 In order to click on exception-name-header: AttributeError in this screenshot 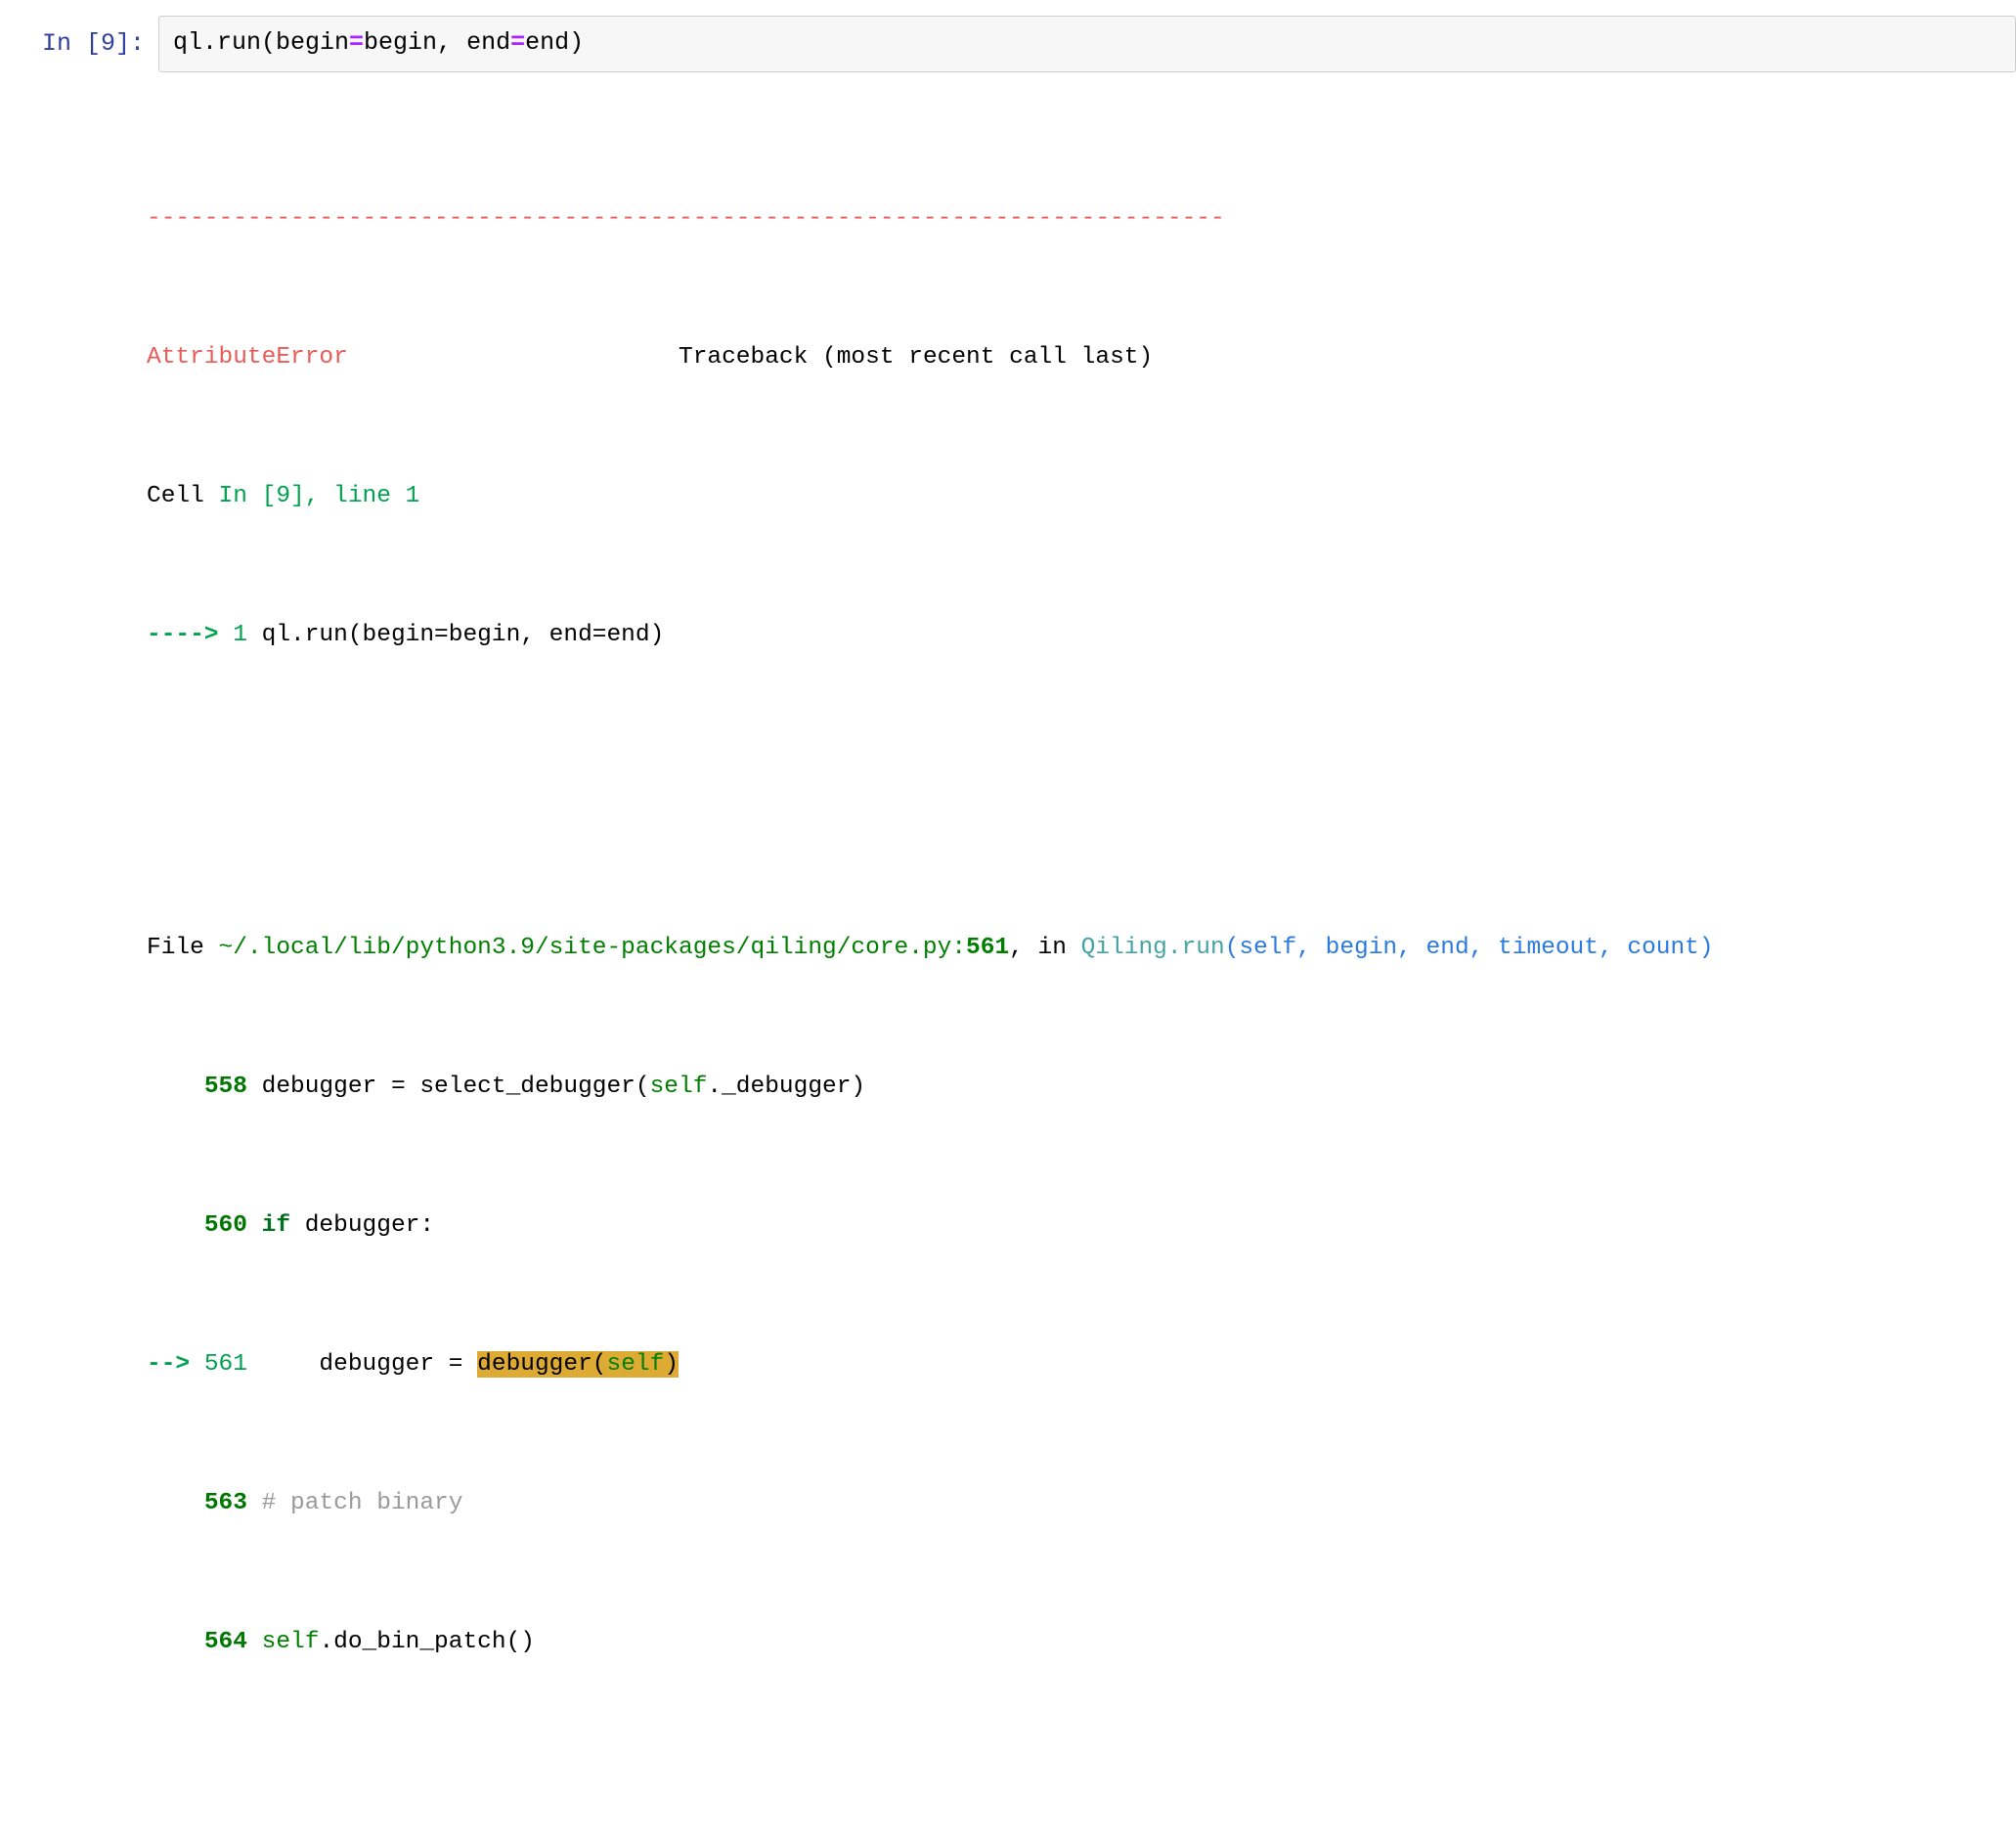, I will do `click(247, 358)`.